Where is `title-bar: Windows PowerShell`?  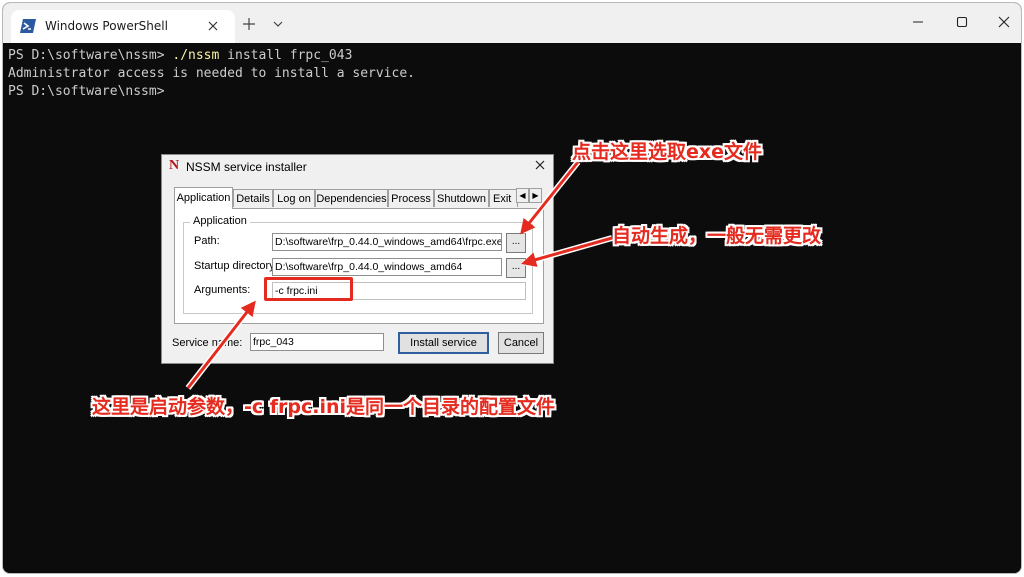
title-bar: Windows PowerShell is located at coordinates (512, 23).